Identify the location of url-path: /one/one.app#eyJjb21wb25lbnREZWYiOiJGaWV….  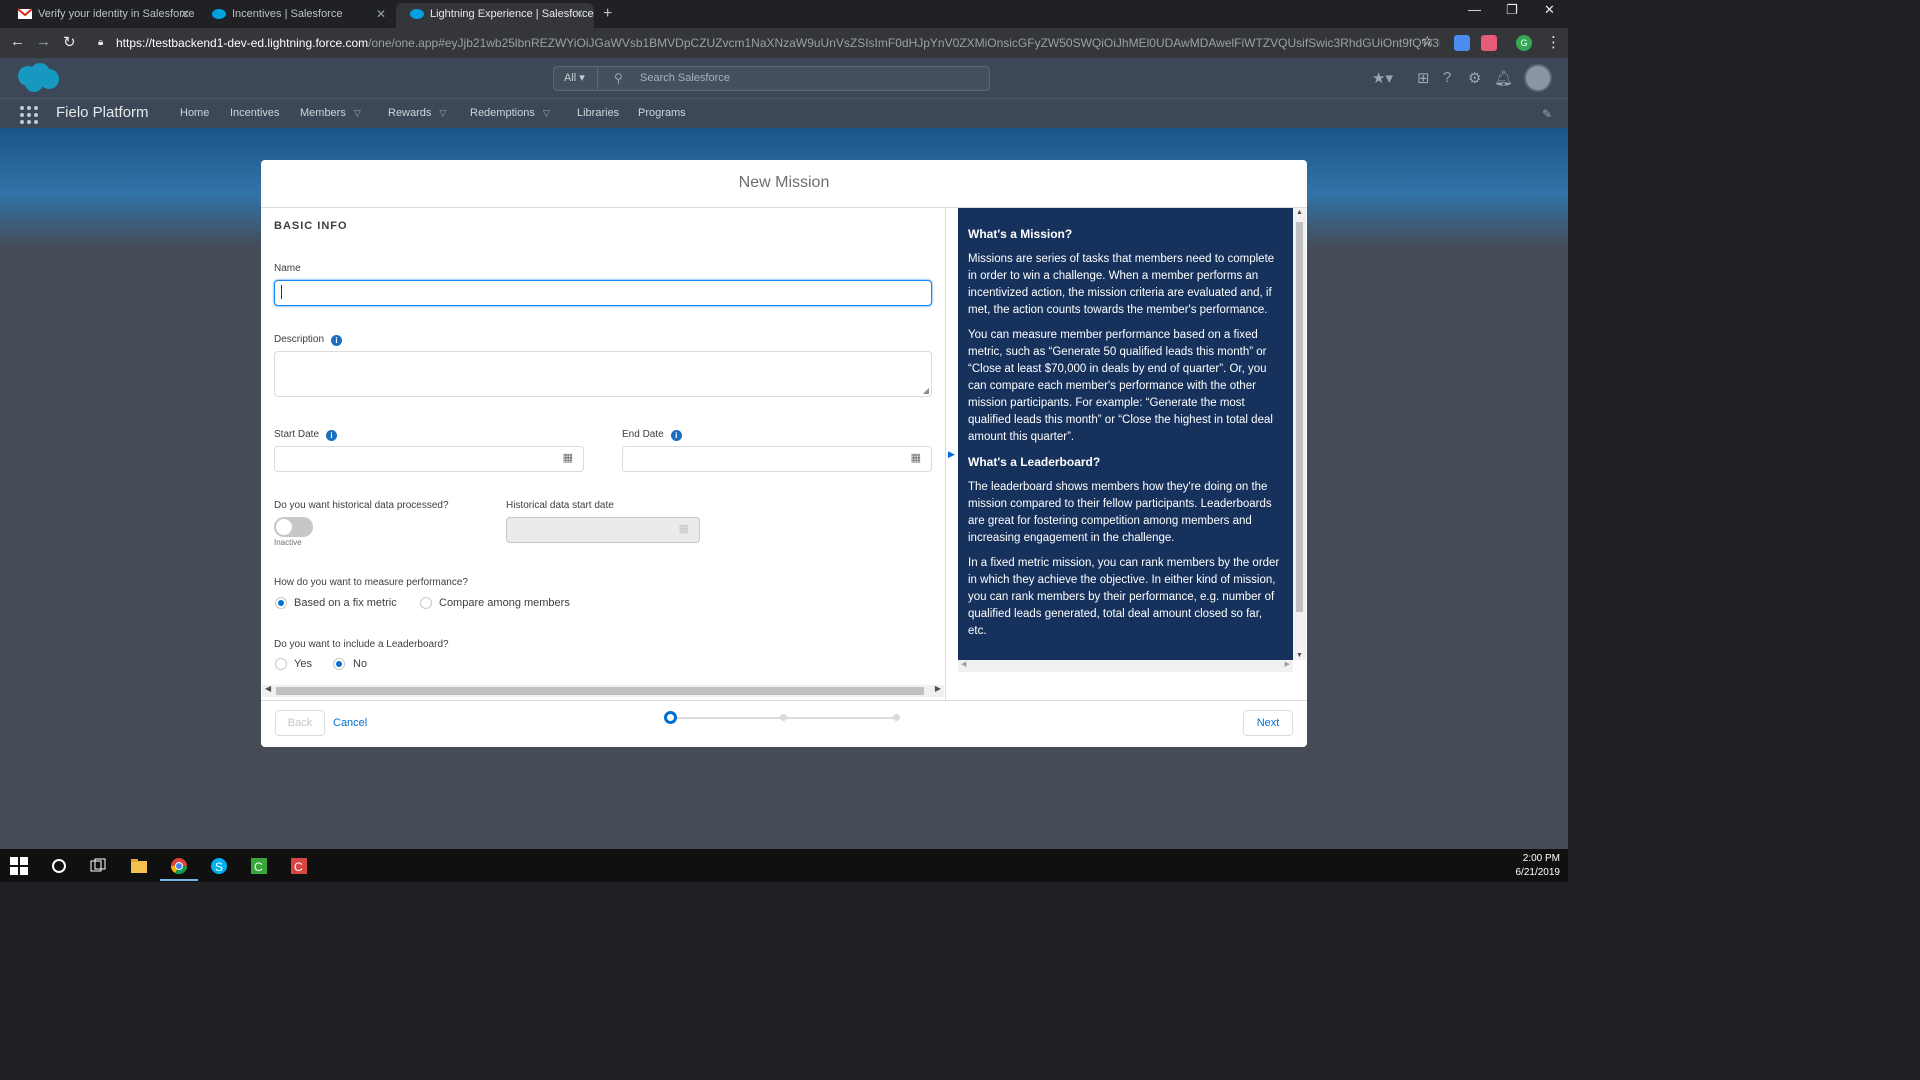
(904, 43).